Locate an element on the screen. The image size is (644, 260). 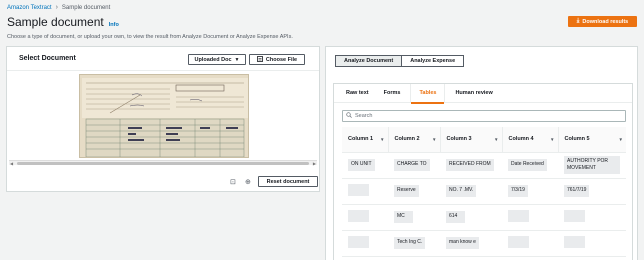
table-cell: 7/3/19 is located at coordinates (530, 191).